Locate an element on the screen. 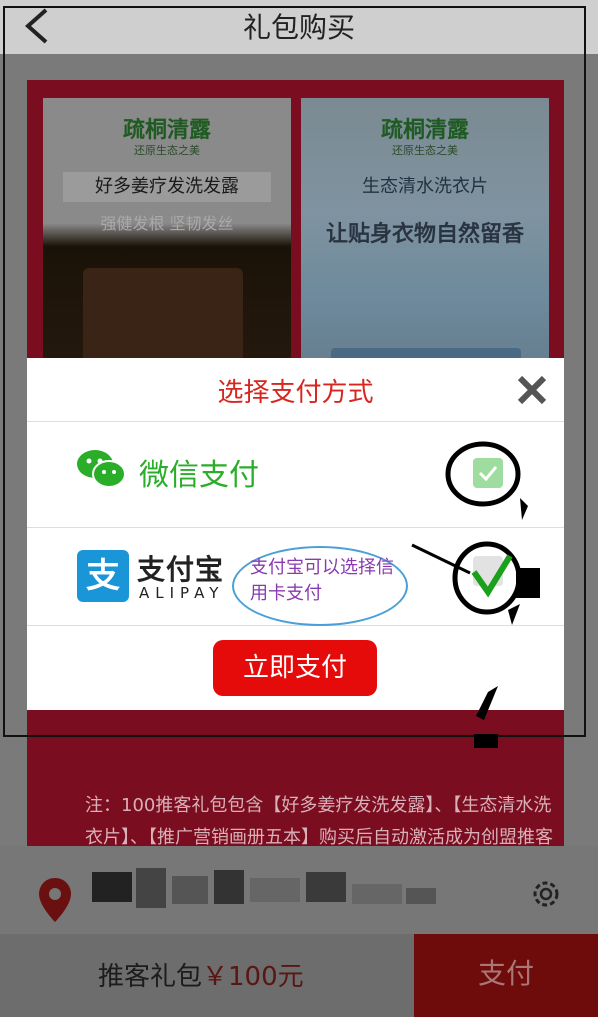  alipay-checkbox is located at coordinates (488, 571).